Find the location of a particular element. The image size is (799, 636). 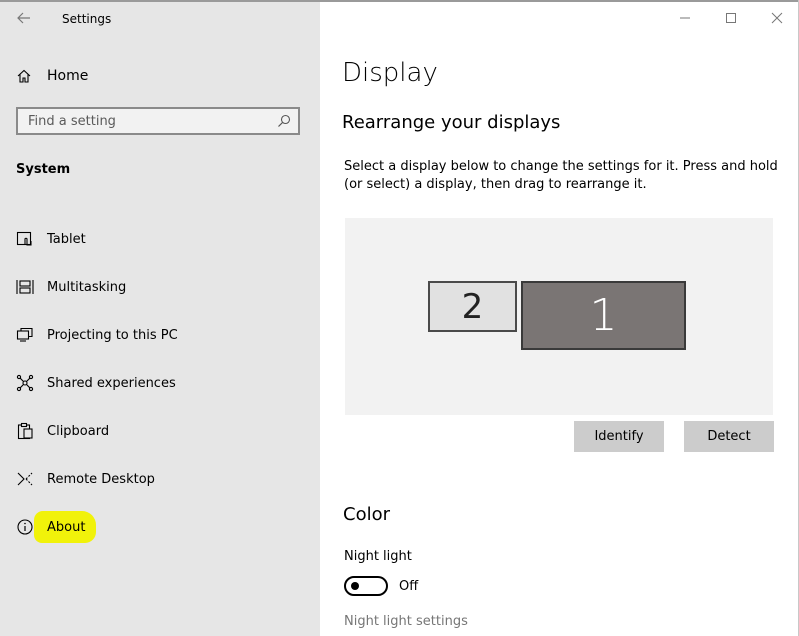

sidebar-item-multitasking: Multitasking is located at coordinates (71, 287).